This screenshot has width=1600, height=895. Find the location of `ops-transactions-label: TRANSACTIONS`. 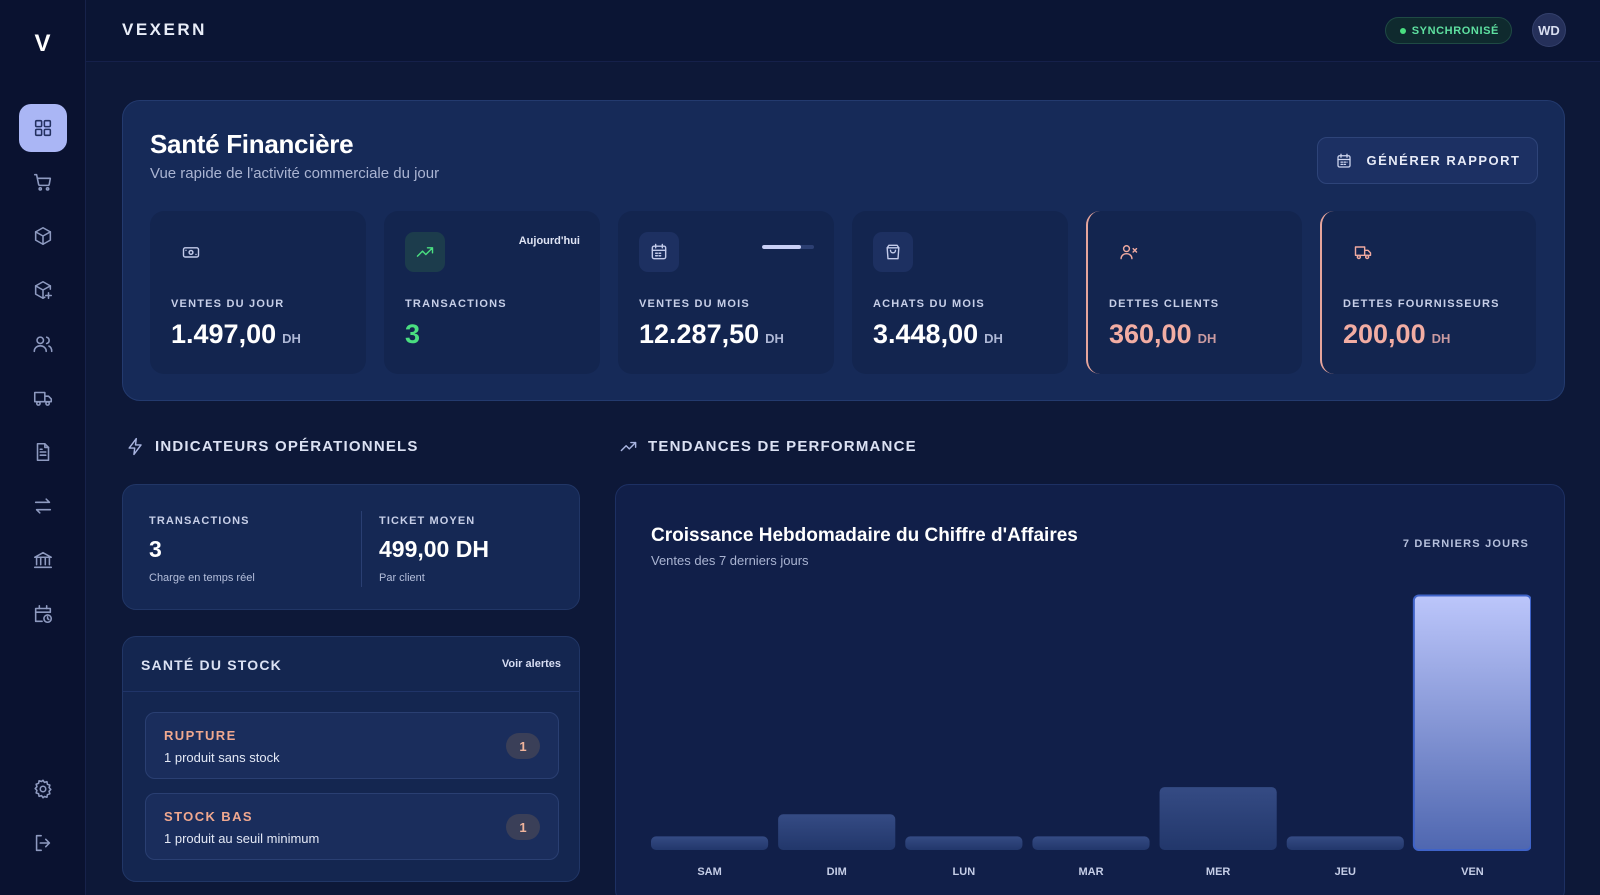

ops-transactions-label: TRANSACTIONS is located at coordinates (199, 521).